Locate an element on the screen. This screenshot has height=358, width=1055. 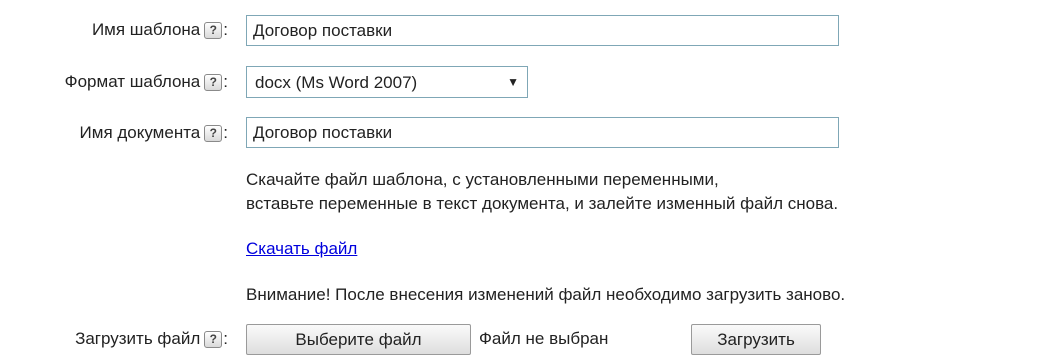
template-format-label: Формат шаблона is located at coordinates (132, 81).